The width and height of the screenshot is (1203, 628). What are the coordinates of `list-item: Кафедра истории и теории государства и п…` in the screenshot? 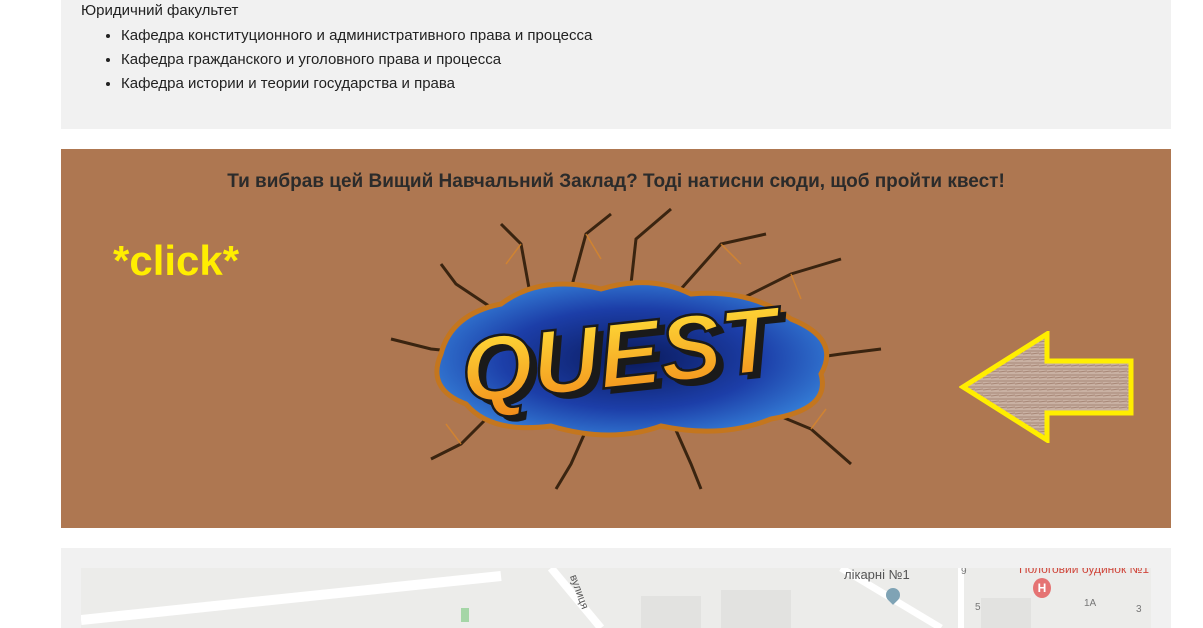 It's located at (356, 84).